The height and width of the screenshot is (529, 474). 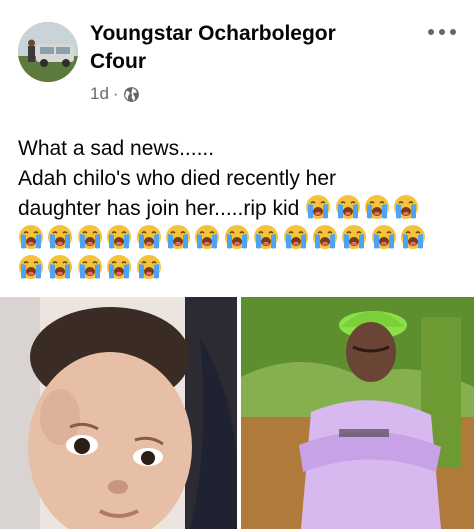 What do you see at coordinates (177, 178) in the screenshot?
I see `post-text-line: Adah chilo's who died recently her` at bounding box center [177, 178].